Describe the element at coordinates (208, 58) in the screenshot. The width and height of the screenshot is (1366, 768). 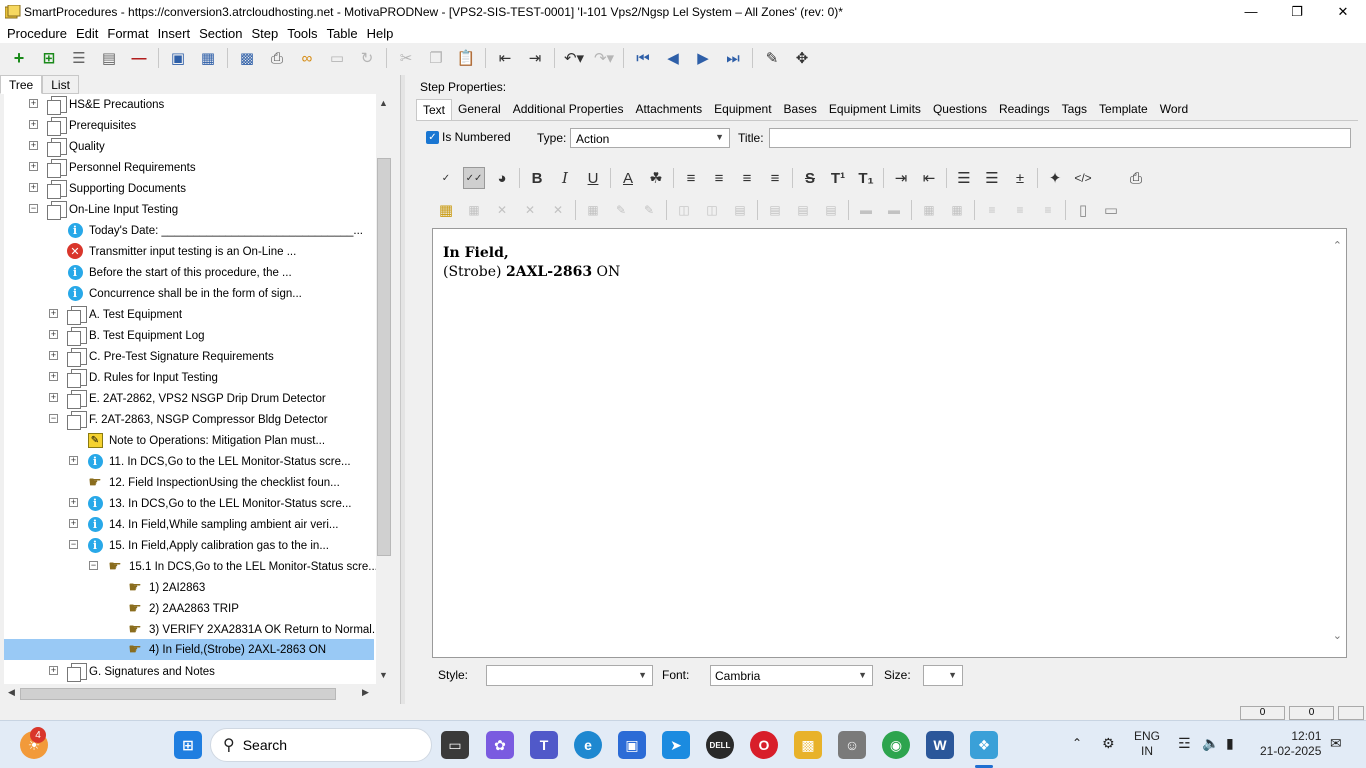
I see `save-icon: ▦` at that location.